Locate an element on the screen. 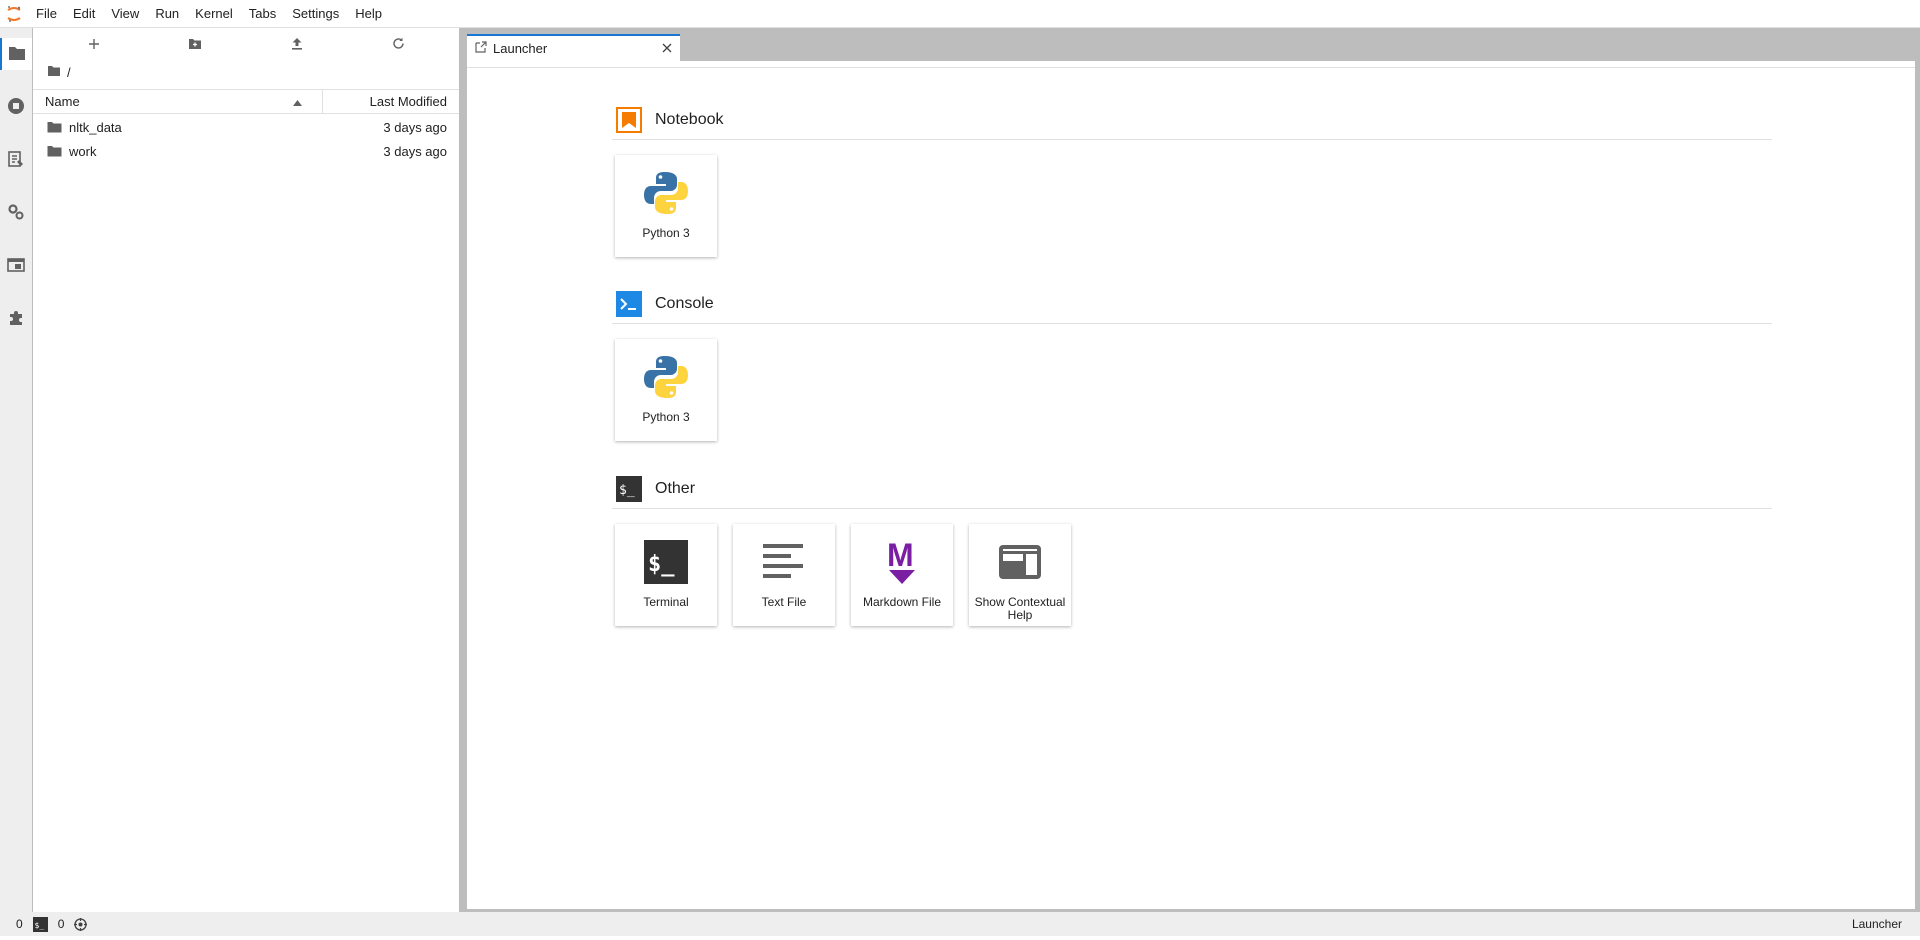 Image resolution: width=1920 pixels, height=940 pixels. new-folder-icon is located at coordinates (195, 45).